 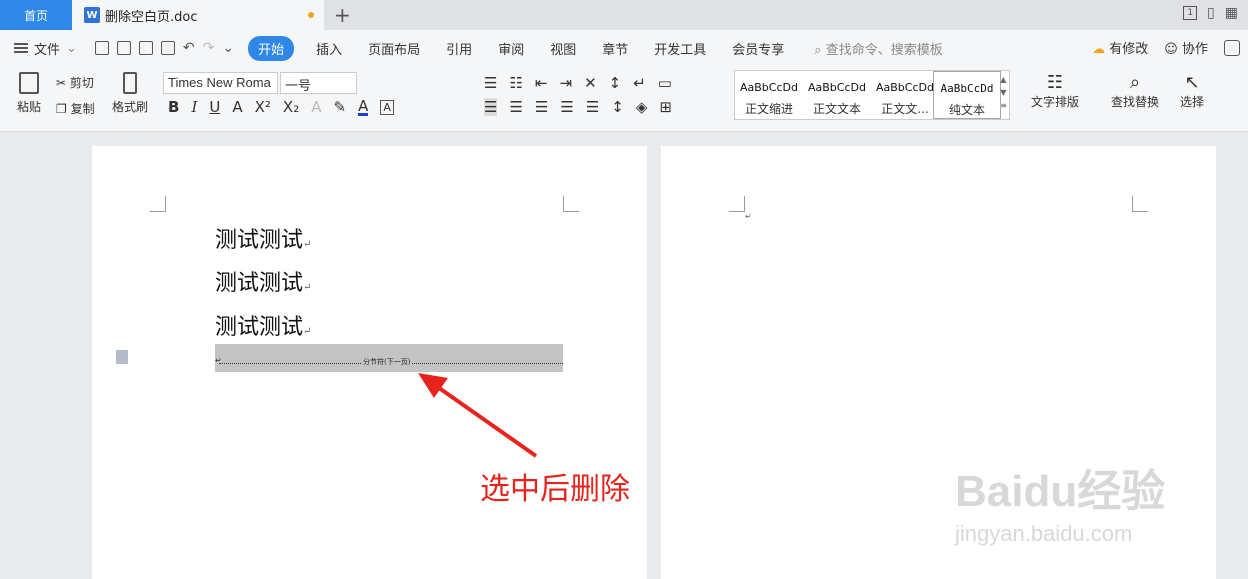 I want to click on char-border-icon: A, so click(x=387, y=107).